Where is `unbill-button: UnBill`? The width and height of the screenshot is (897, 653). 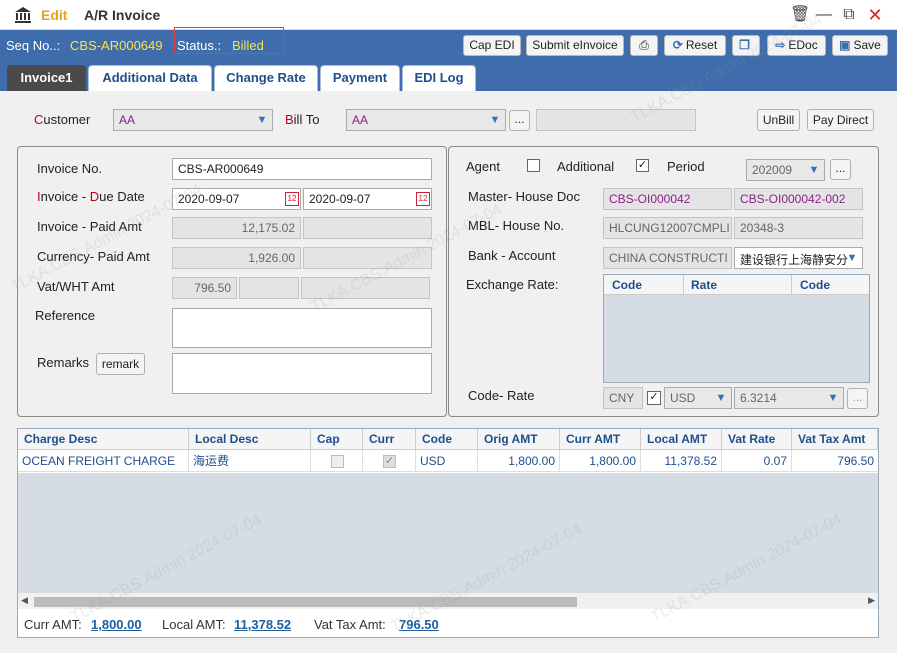
unbill-button: UnBill is located at coordinates (778, 120).